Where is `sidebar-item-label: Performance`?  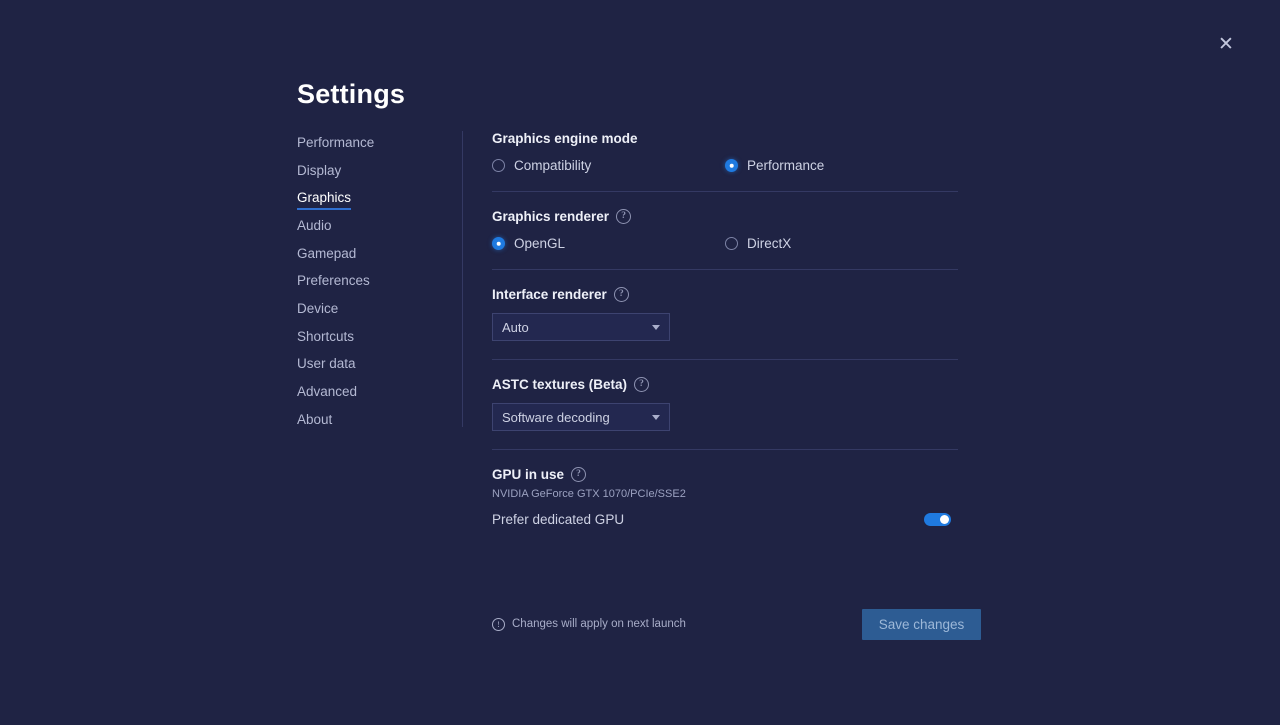 sidebar-item-label: Performance is located at coordinates (336, 142).